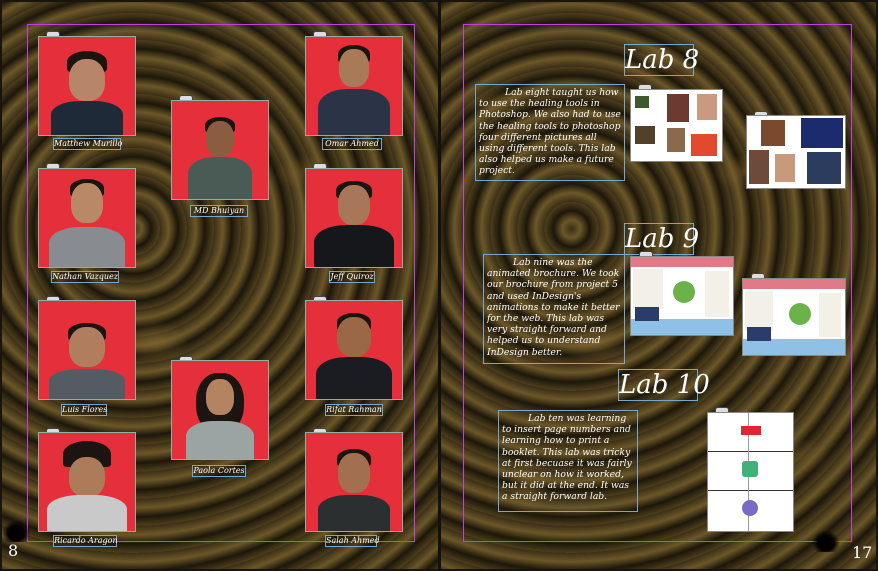  What do you see at coordinates (352, 277) in the screenshot?
I see `student-name-caption: Jeff Quiroz` at bounding box center [352, 277].